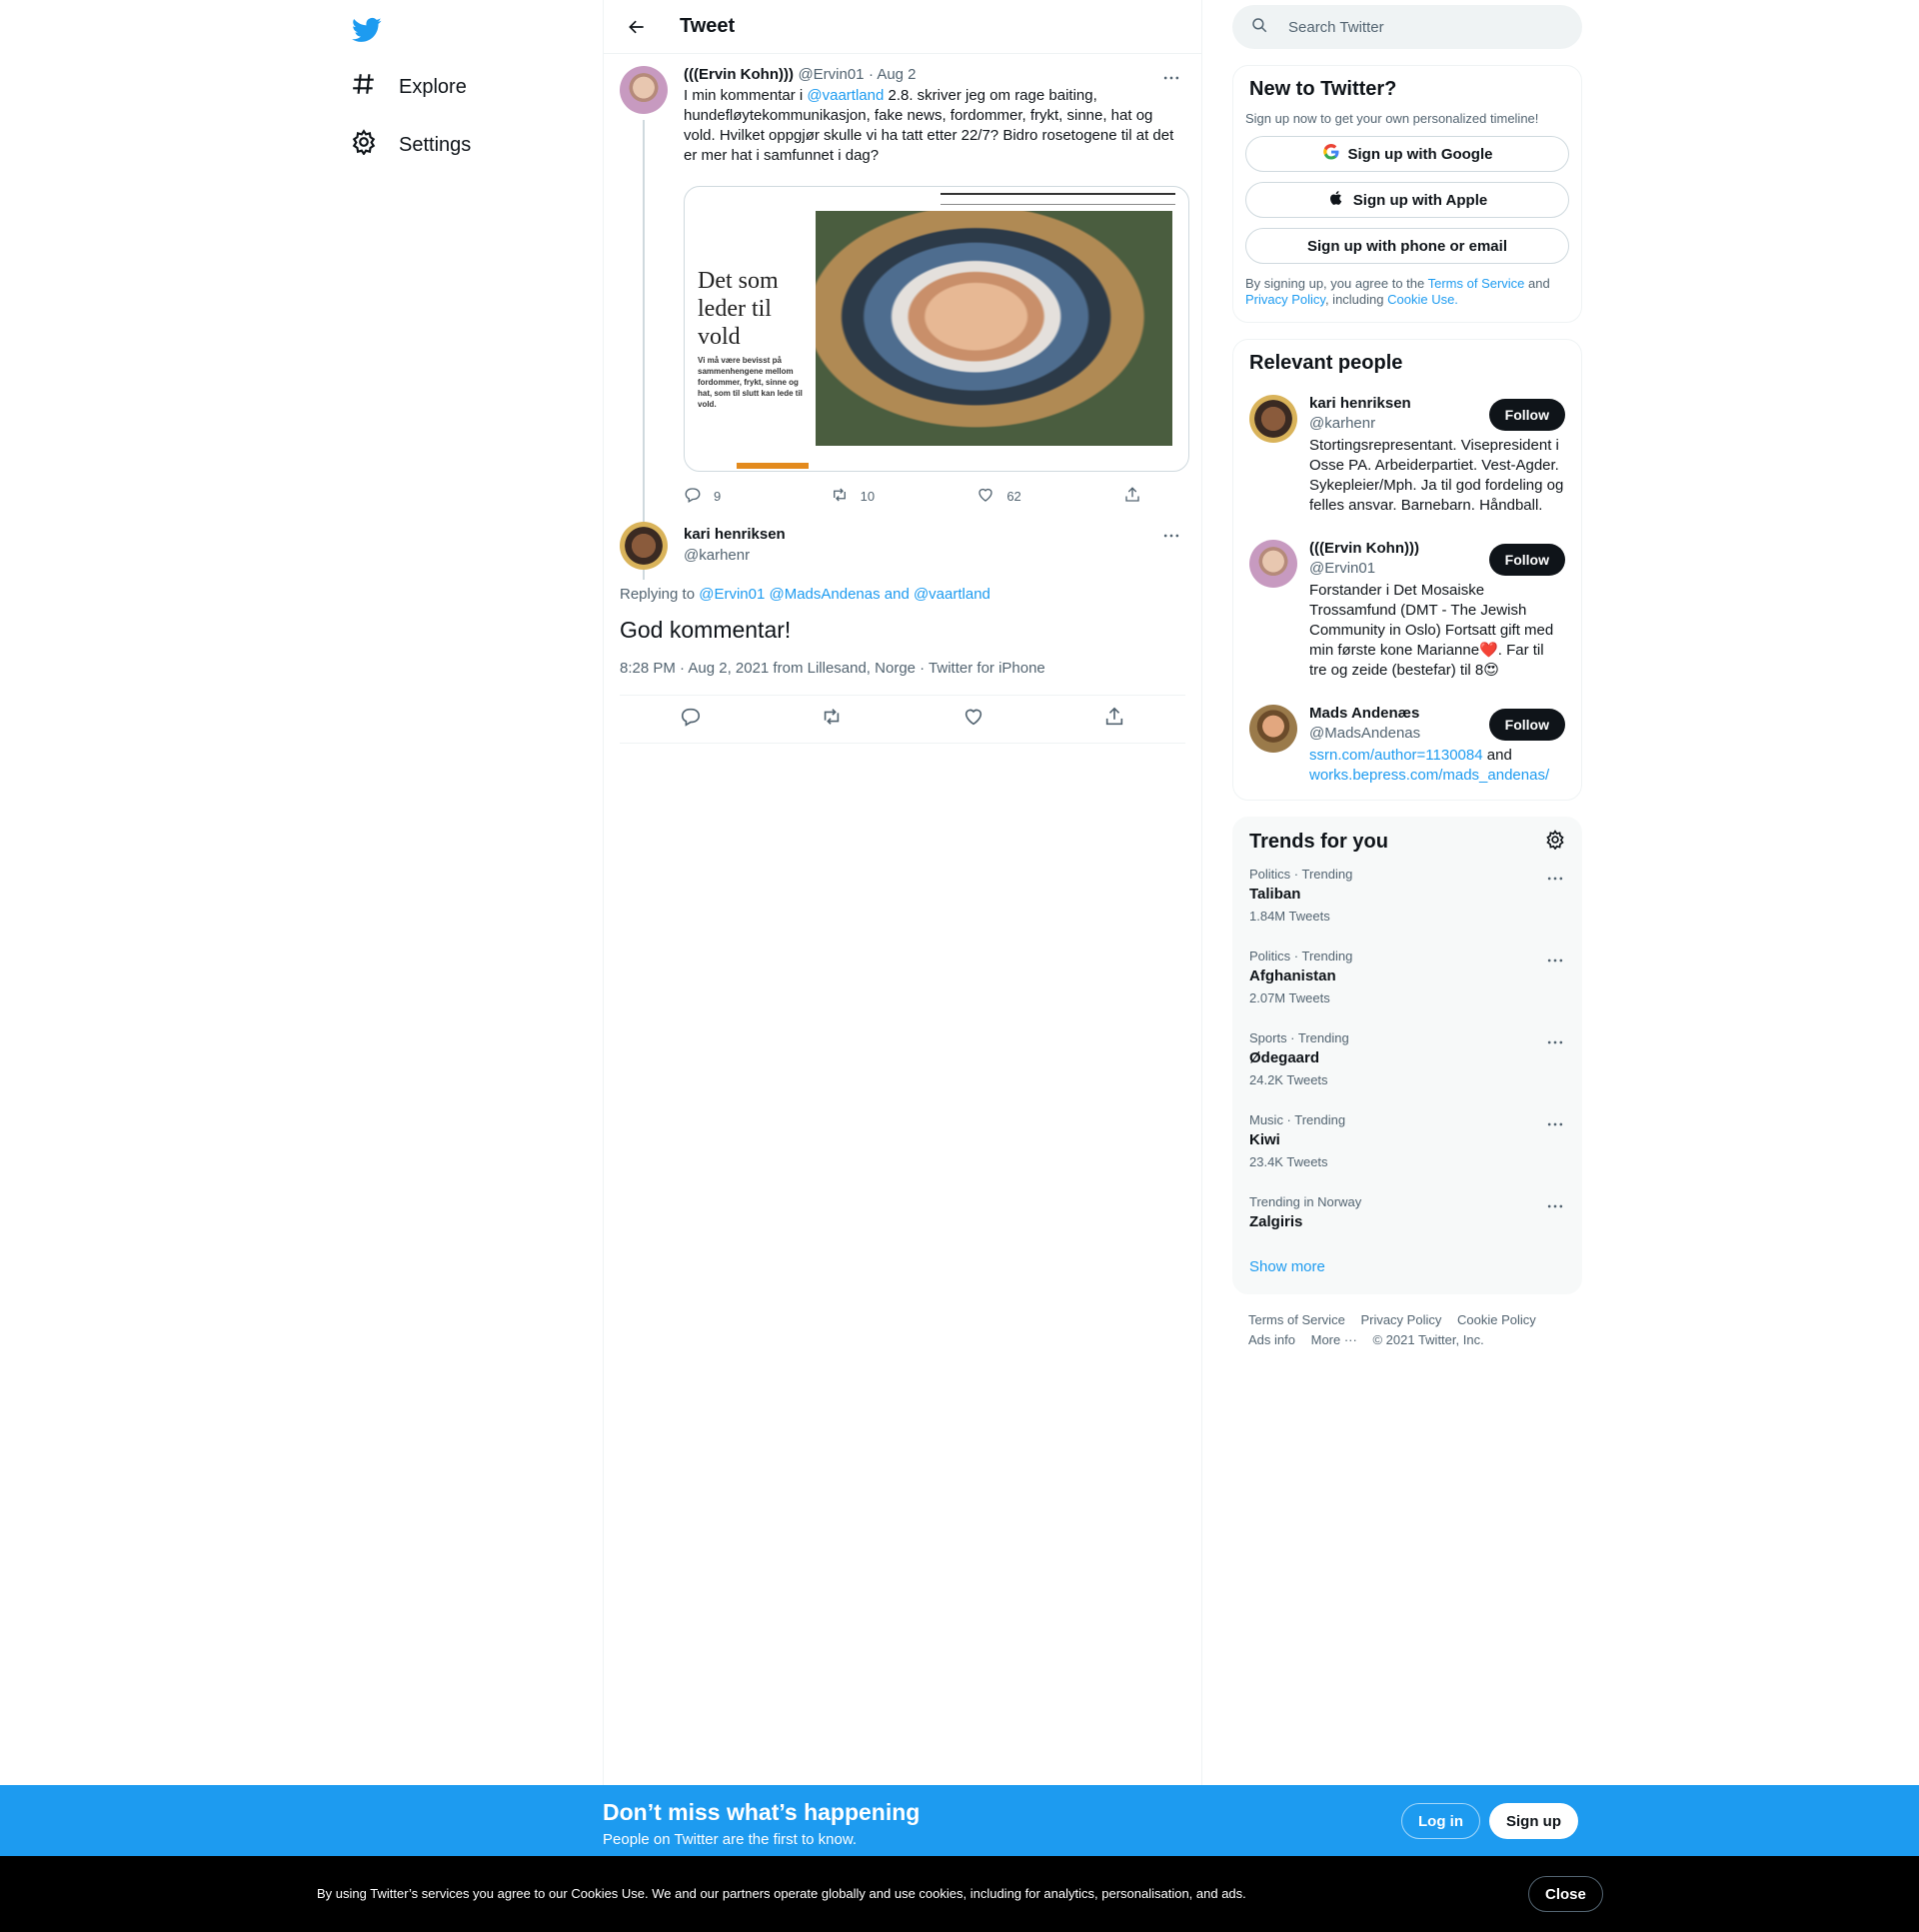 This screenshot has height=1932, width=1919. Describe the element at coordinates (409, 87) in the screenshot. I see `nav-explore: Explore` at that location.